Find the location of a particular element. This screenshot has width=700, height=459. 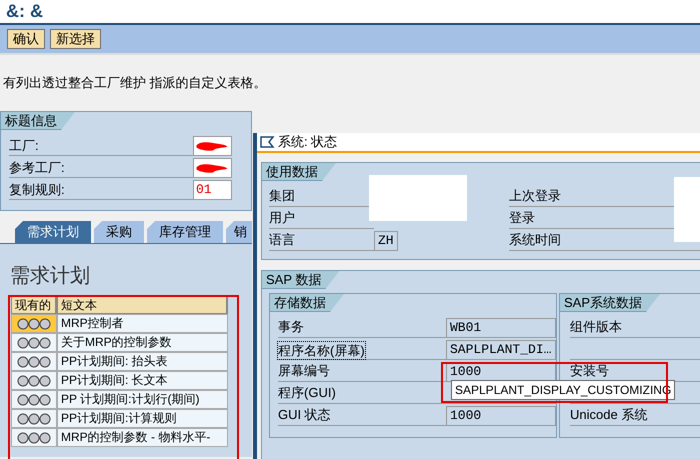

tab: 库存管理 is located at coordinates (185, 232).